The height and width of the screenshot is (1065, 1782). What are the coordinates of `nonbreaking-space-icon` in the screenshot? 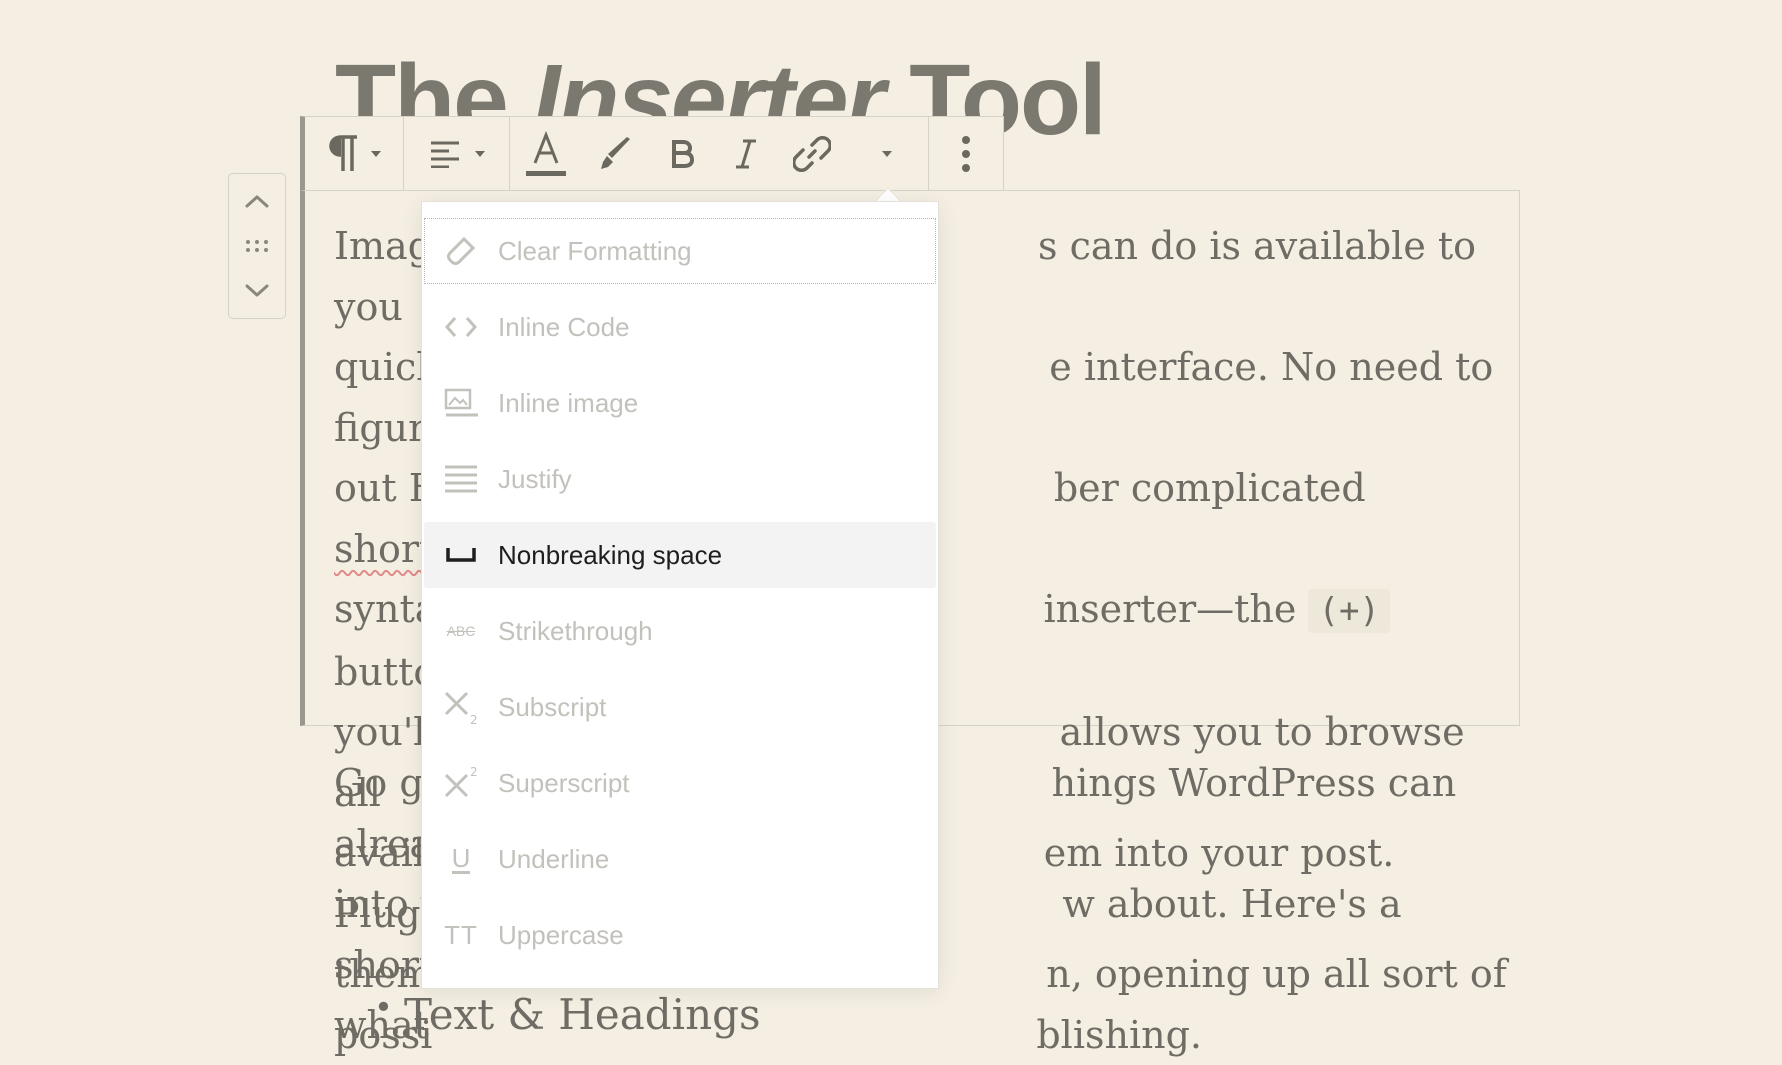 It's located at (461, 555).